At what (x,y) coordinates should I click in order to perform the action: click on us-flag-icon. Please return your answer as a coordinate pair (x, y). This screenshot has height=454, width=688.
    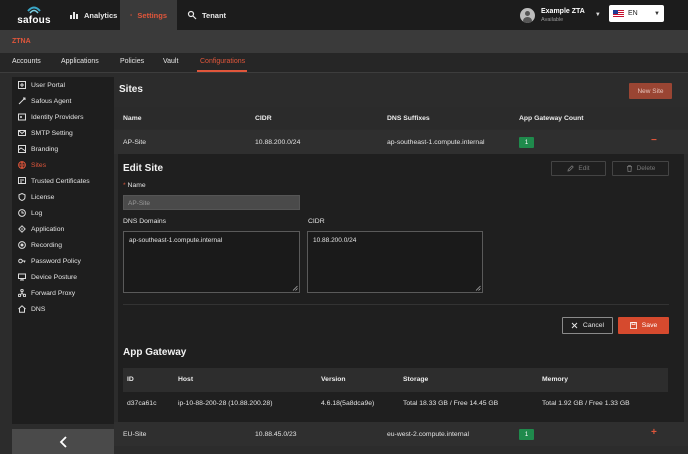
    Looking at the image, I should click on (618, 13).